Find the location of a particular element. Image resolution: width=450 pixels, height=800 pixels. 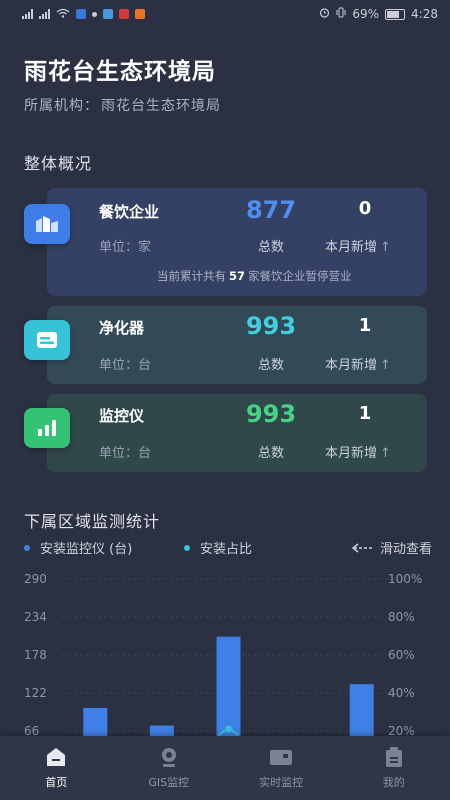

tab-home-label: 首页 is located at coordinates (56, 782).